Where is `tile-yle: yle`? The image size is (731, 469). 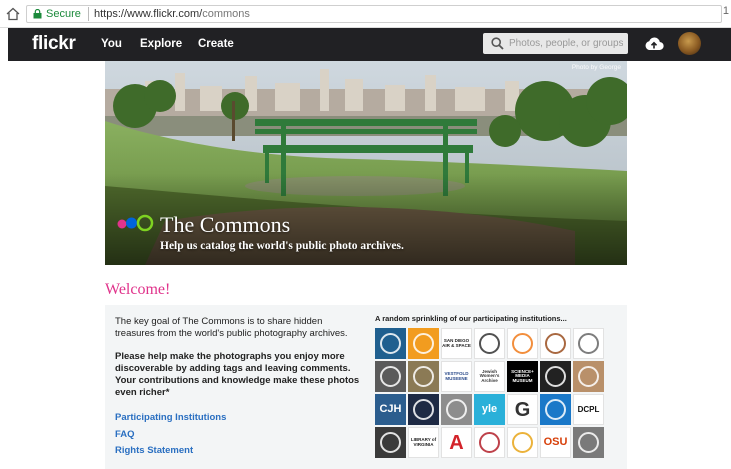
tile-yle: yle is located at coordinates (489, 409).